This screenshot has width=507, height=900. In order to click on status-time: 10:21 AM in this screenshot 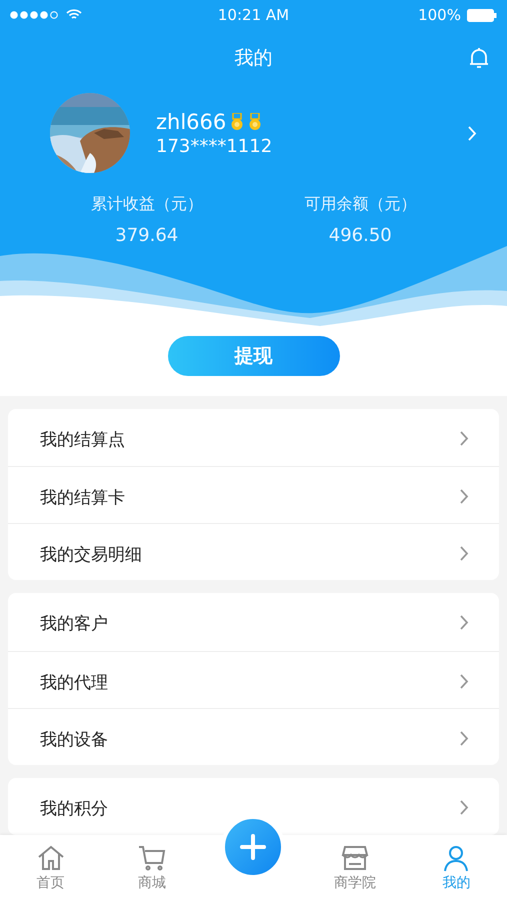, I will do `click(254, 15)`.